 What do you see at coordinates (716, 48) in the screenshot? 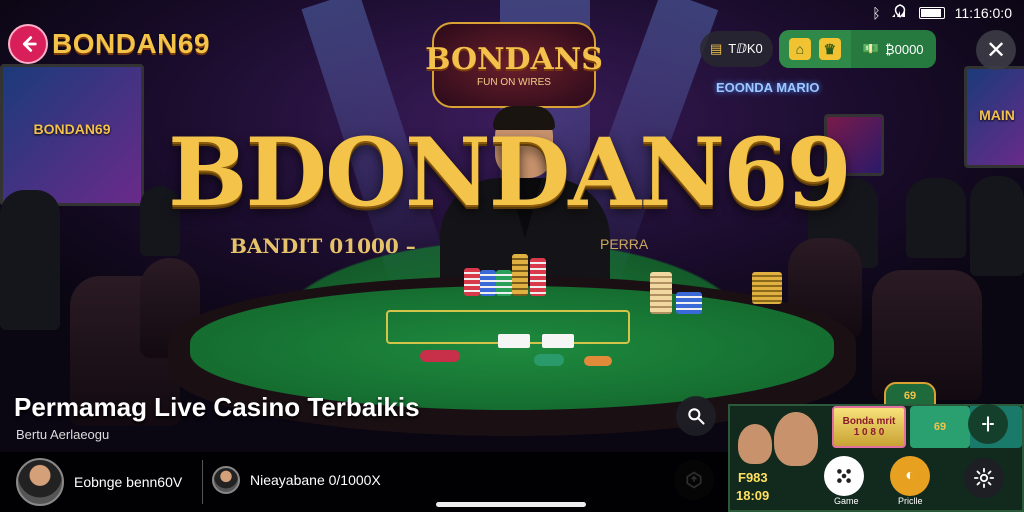
I see `ticket-icon: ▤` at bounding box center [716, 48].